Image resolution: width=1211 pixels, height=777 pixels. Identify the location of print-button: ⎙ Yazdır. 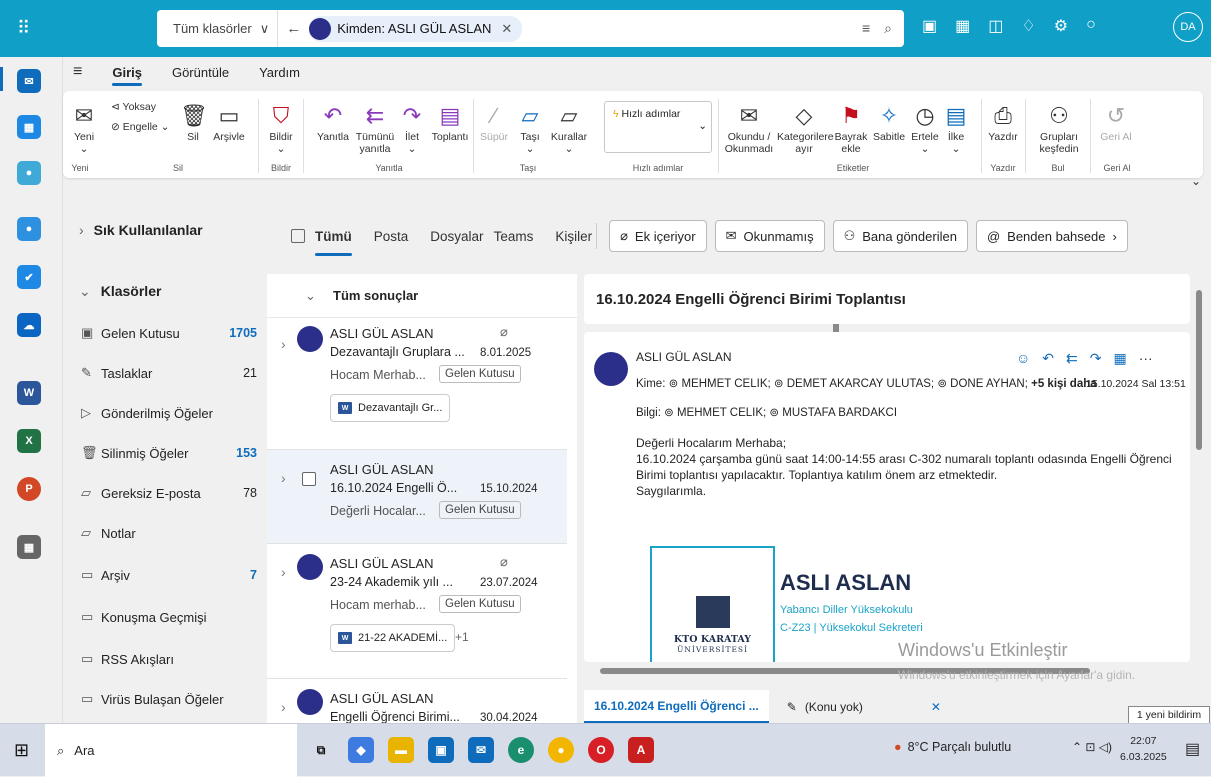
(1003, 123).